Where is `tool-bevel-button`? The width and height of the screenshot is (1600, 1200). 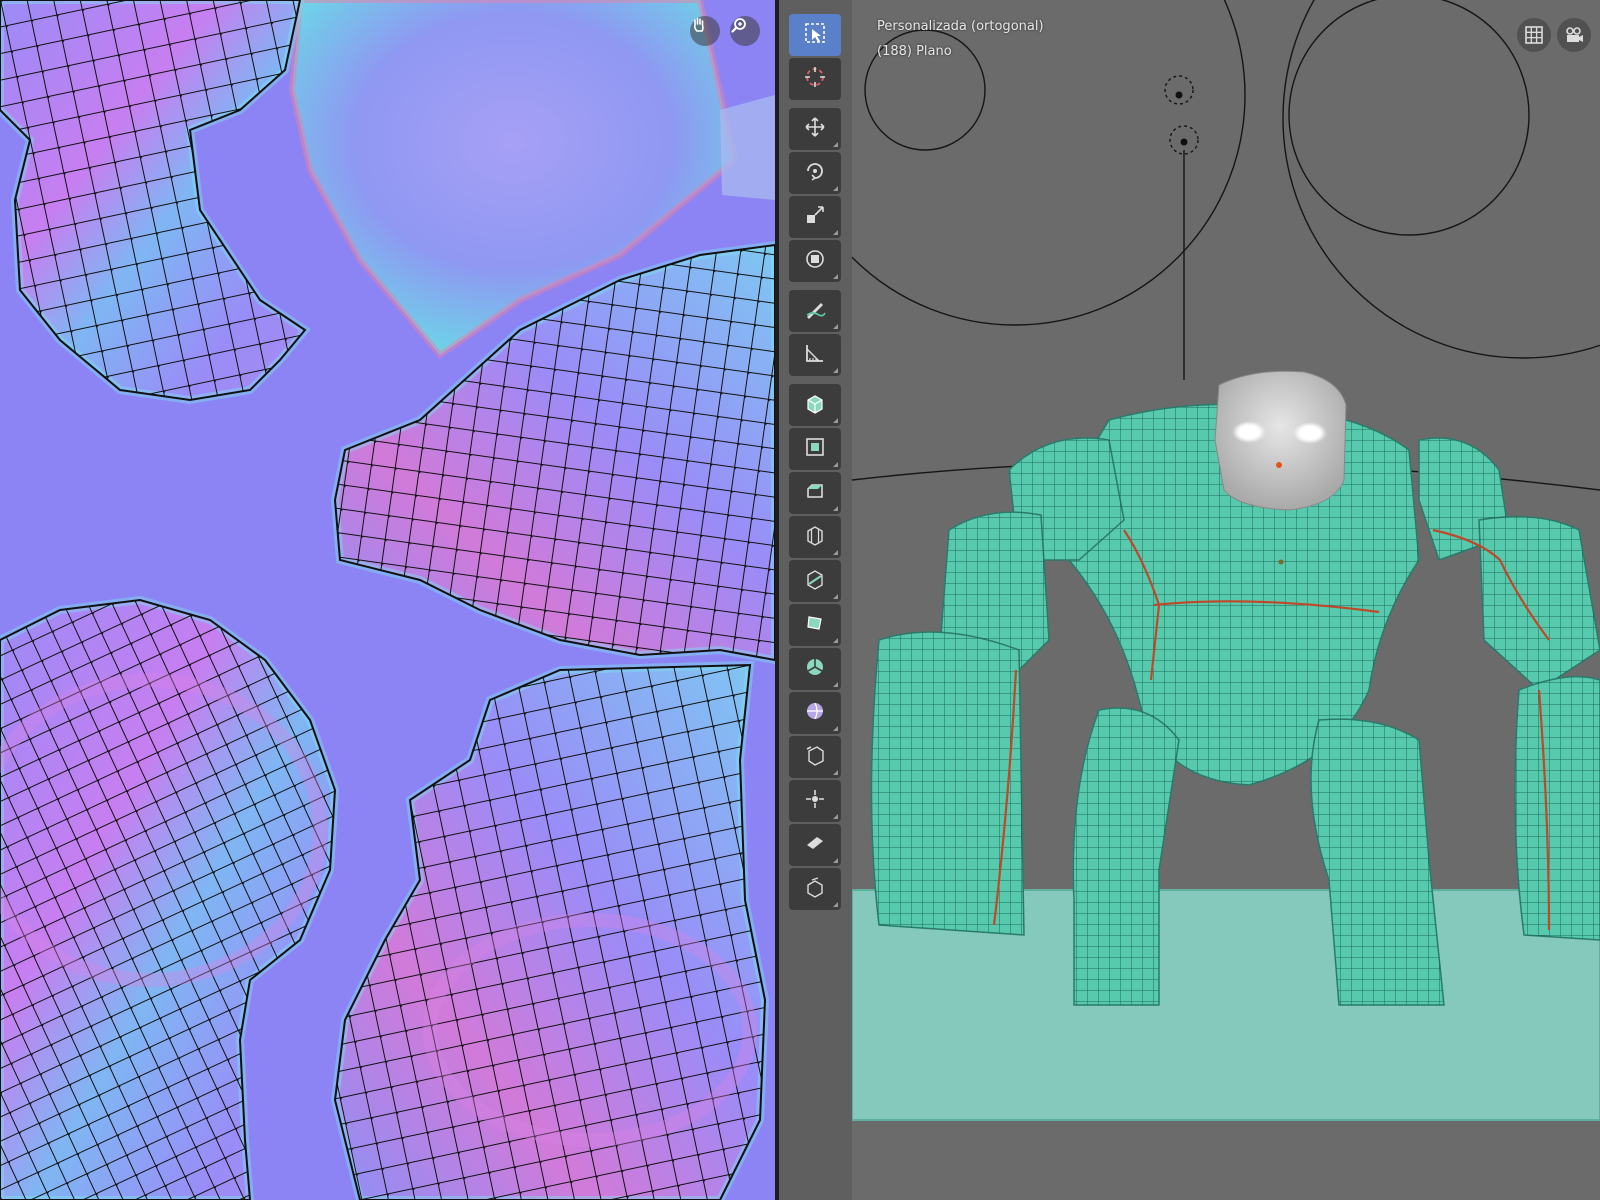 tool-bevel-button is located at coordinates (815, 493).